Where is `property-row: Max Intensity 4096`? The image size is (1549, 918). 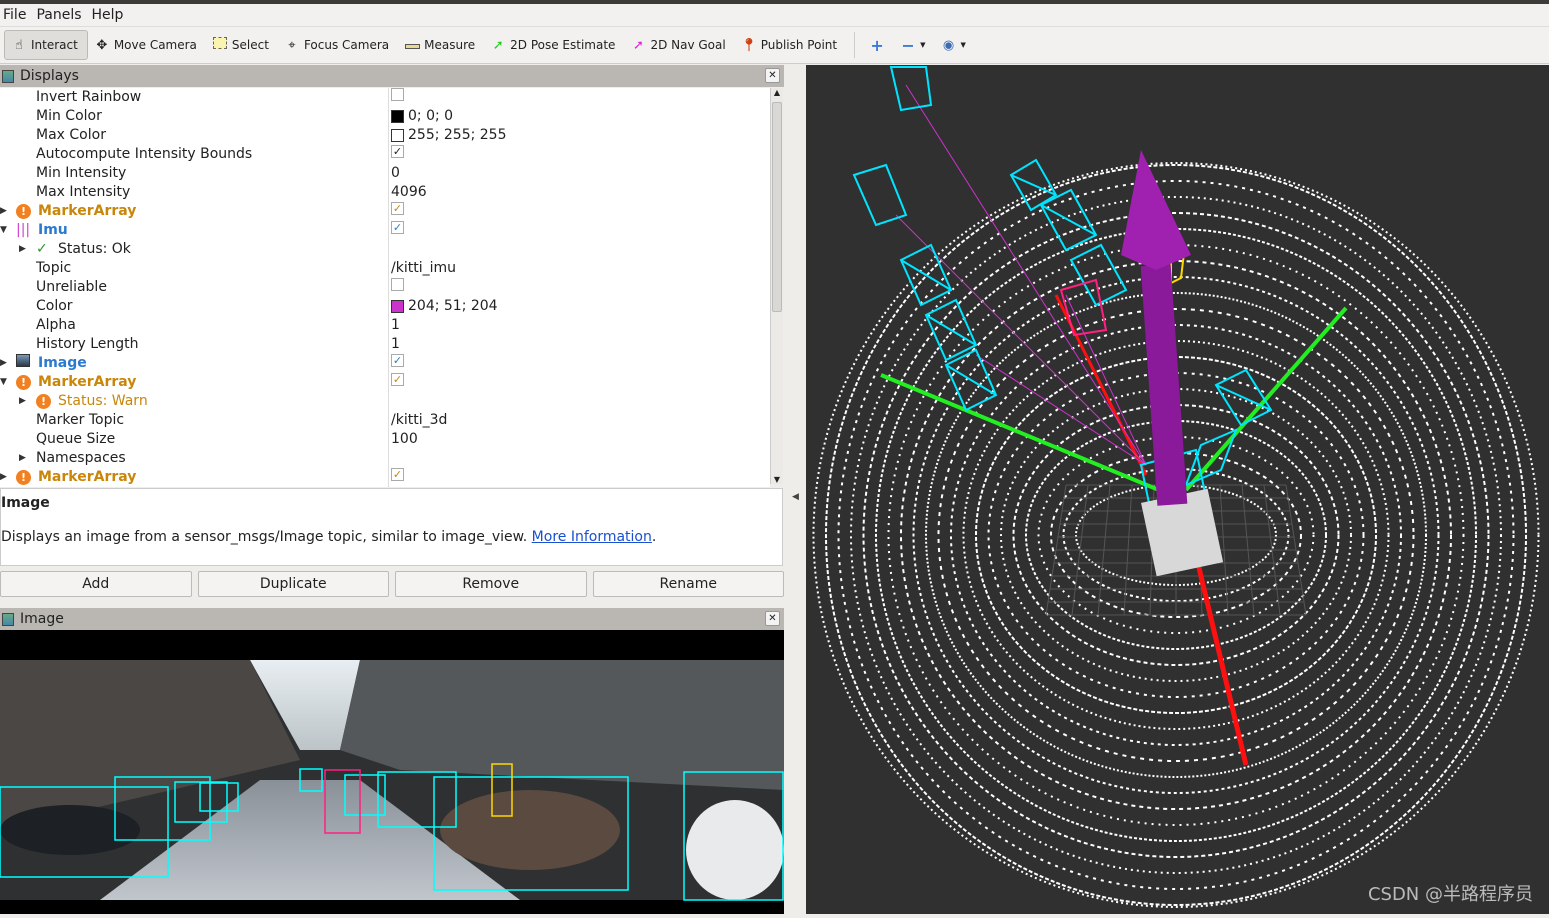
property-row: Max Intensity 4096 is located at coordinates (385, 192).